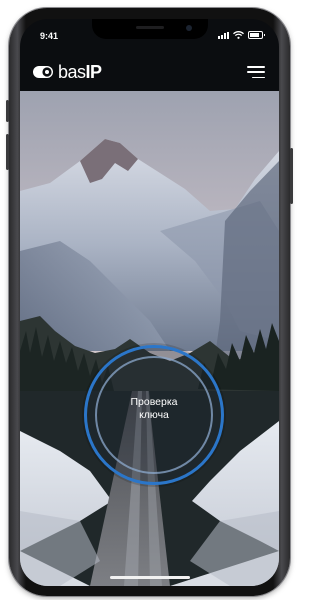  What do you see at coordinates (43, 72) in the screenshot?
I see `logo-mark-icon` at bounding box center [43, 72].